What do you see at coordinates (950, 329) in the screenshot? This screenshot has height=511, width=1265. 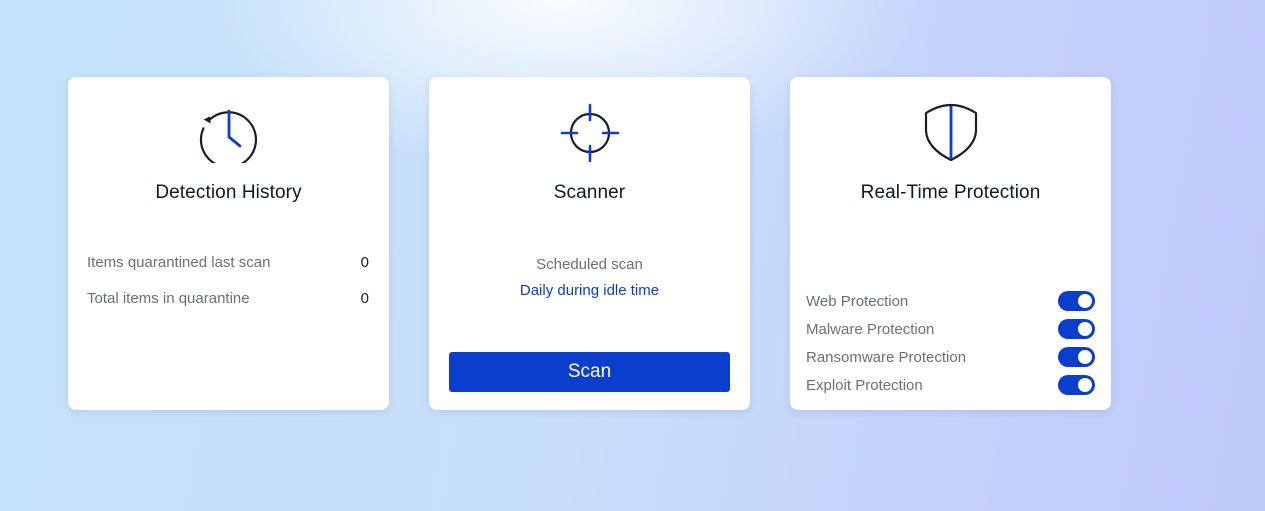 I see `protection-row-malware: Malware Protection` at bounding box center [950, 329].